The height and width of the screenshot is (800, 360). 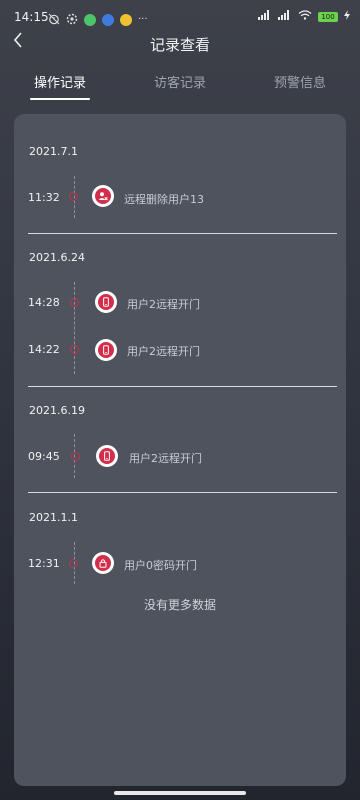 I want to click on record-time: 12:31, so click(x=44, y=563).